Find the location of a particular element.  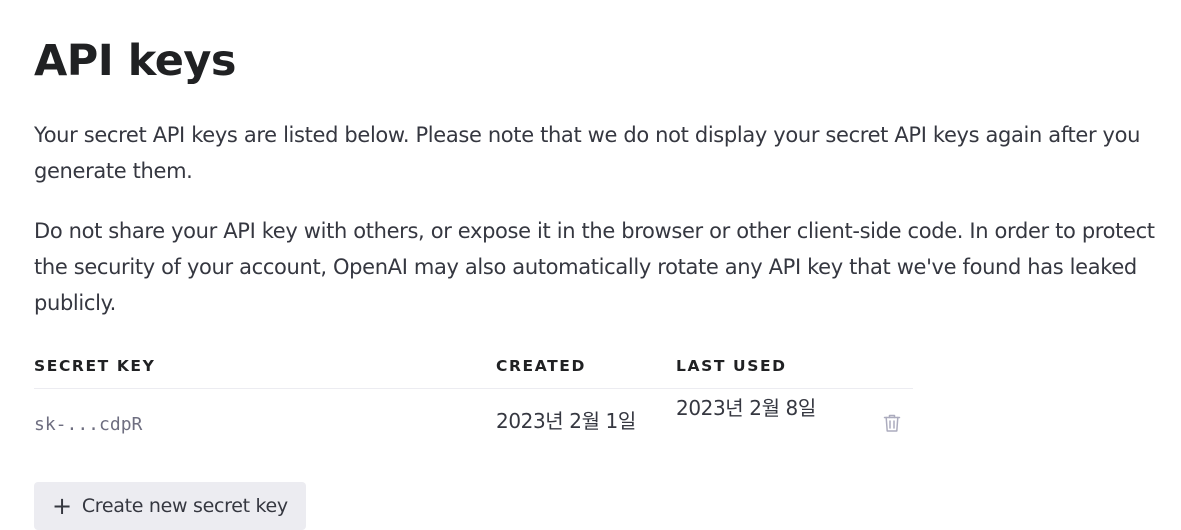

column-header-secret-key: SECRET KEY is located at coordinates (95, 366).